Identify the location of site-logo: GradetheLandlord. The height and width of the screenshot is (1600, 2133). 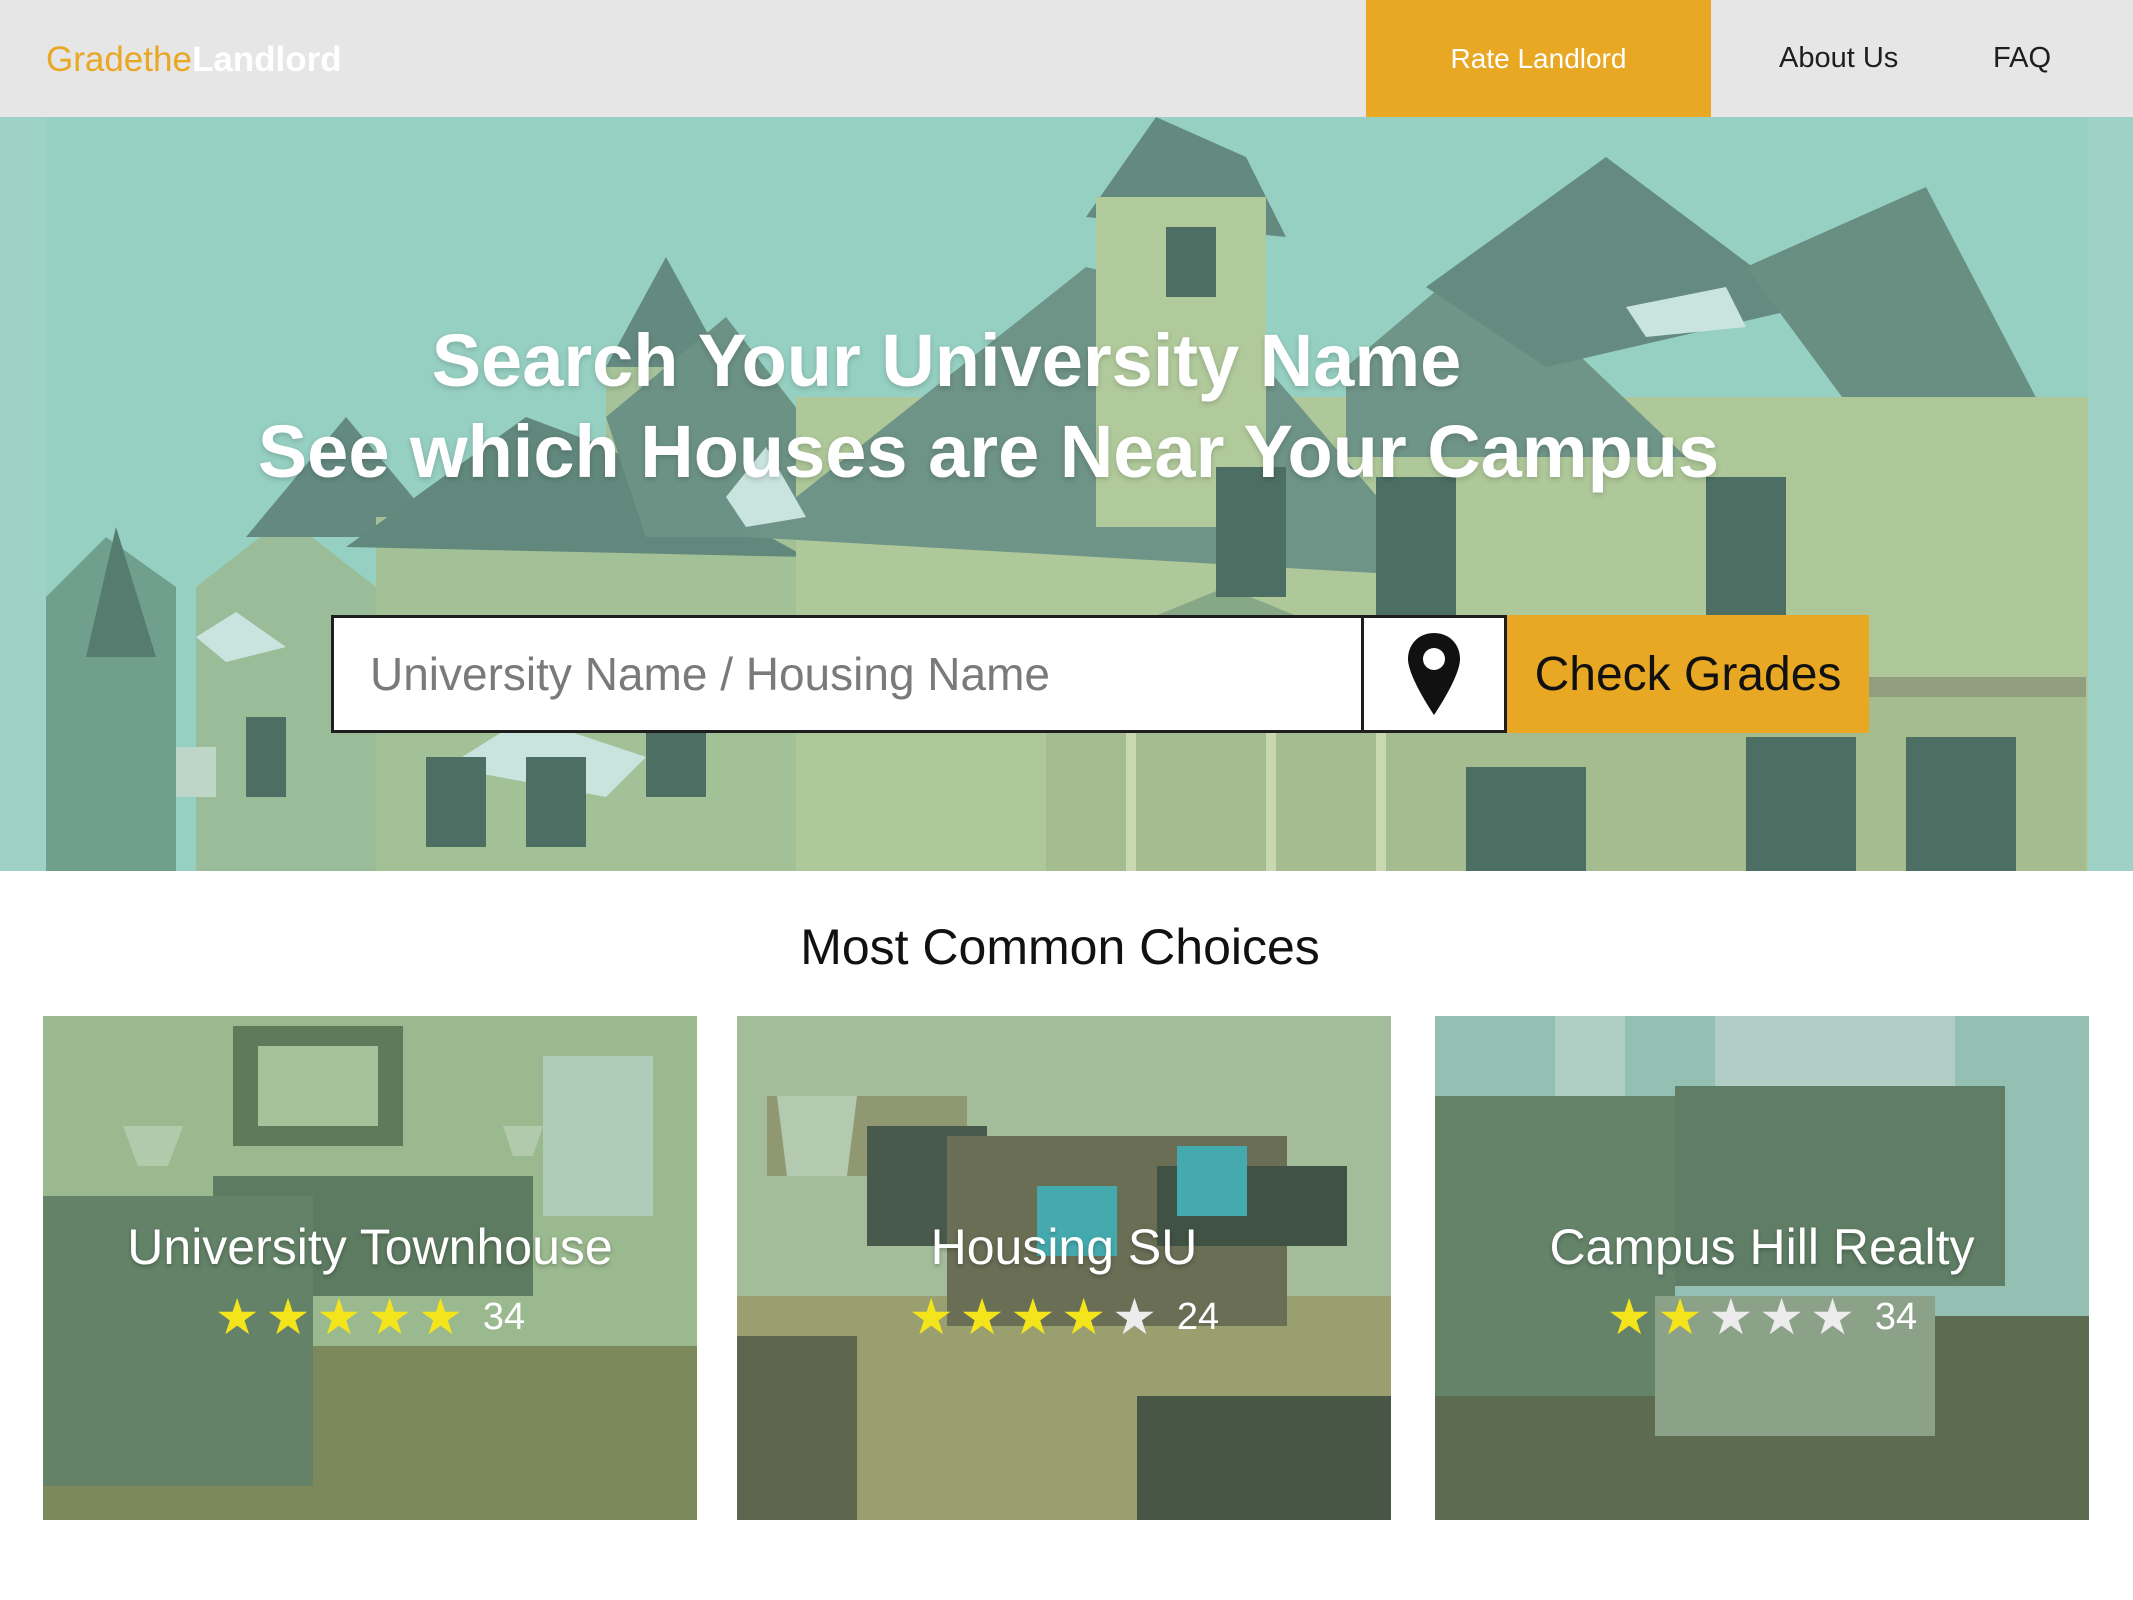
(194, 60).